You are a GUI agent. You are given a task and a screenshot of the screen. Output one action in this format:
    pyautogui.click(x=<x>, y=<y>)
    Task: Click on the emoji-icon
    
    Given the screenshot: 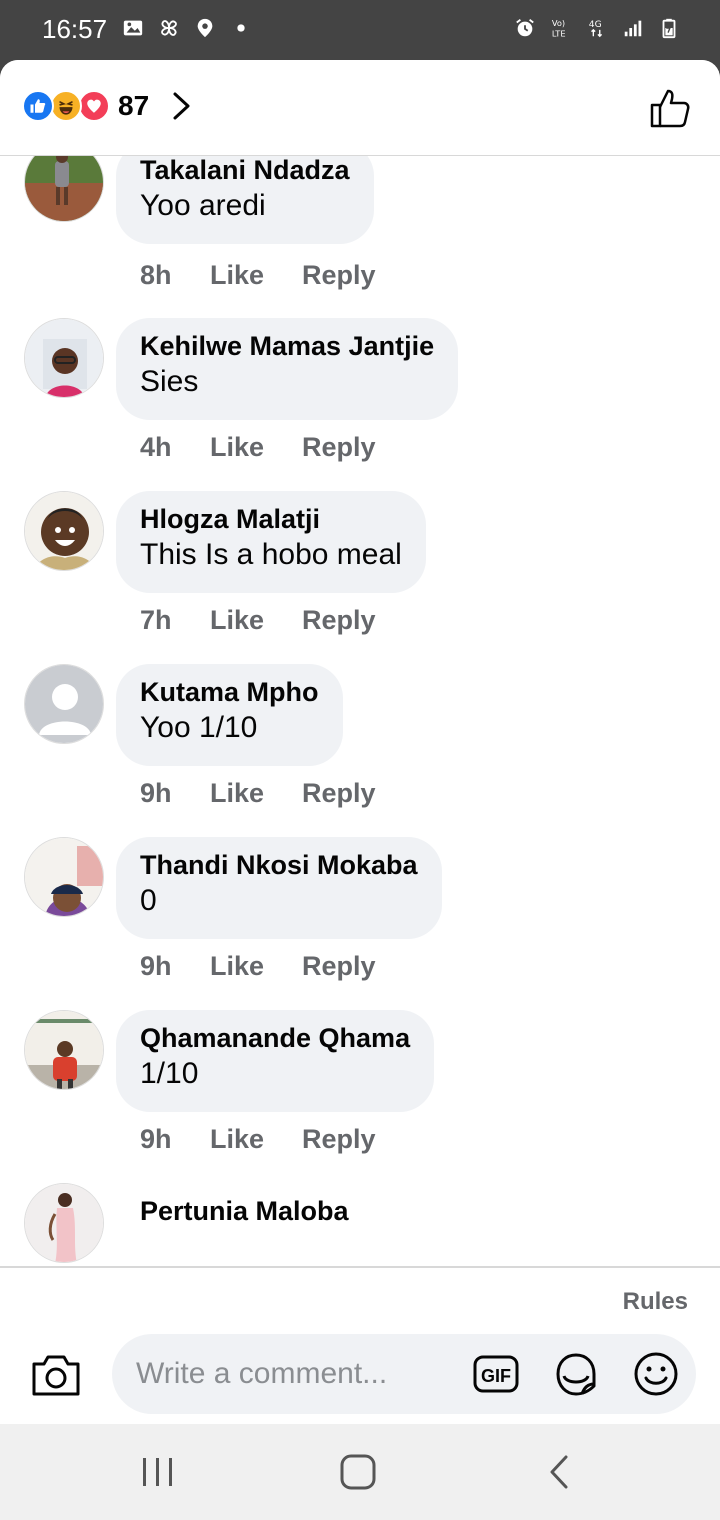 What is the action you would take?
    pyautogui.click(x=656, y=1374)
    